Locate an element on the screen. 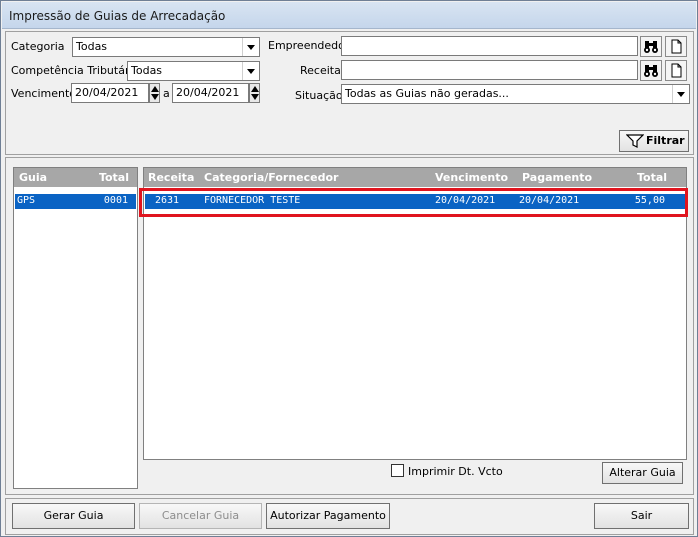 Image resolution: width=698 pixels, height=537 pixels. categoria-value: Todas is located at coordinates (92, 46).